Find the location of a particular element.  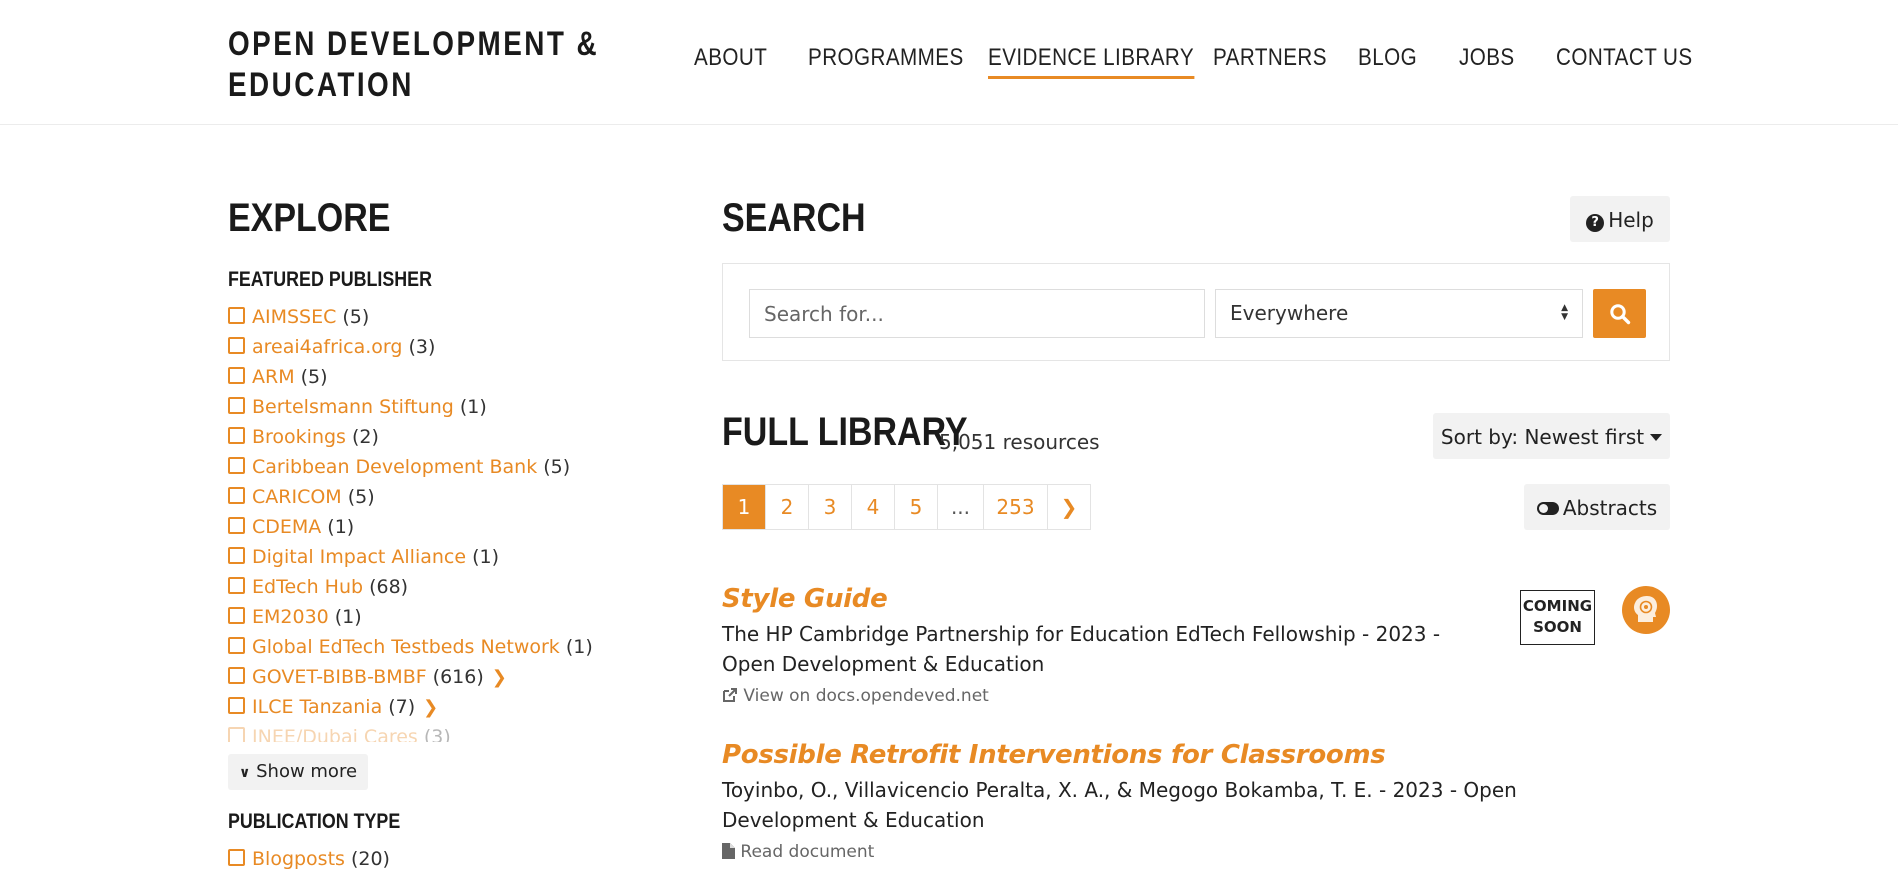

facet-label: Digital Impact Alliance is located at coordinates (359, 557).